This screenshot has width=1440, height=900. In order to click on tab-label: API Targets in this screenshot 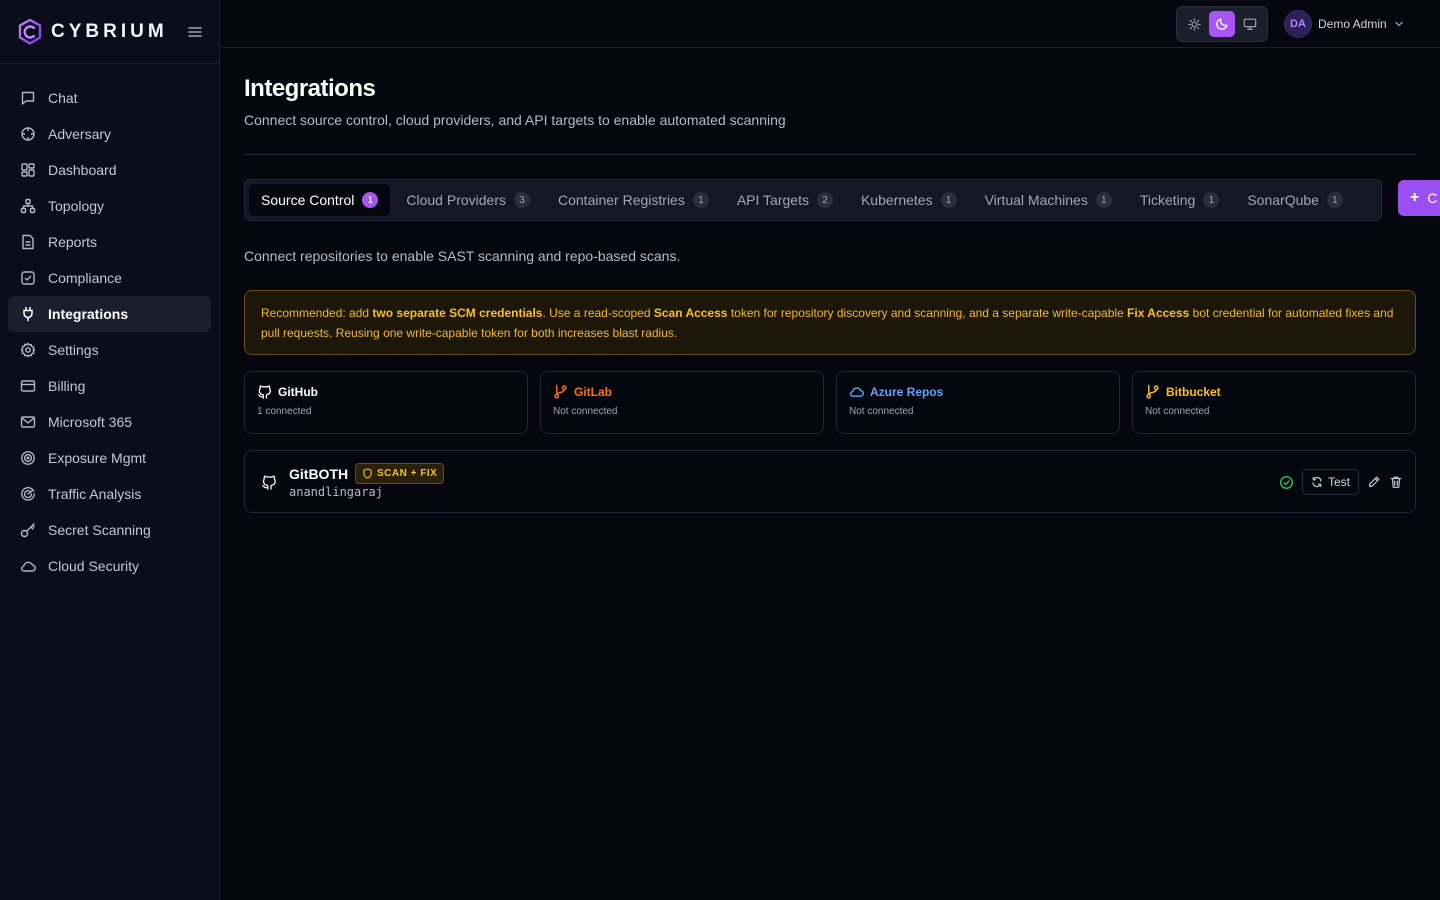, I will do `click(772, 200)`.